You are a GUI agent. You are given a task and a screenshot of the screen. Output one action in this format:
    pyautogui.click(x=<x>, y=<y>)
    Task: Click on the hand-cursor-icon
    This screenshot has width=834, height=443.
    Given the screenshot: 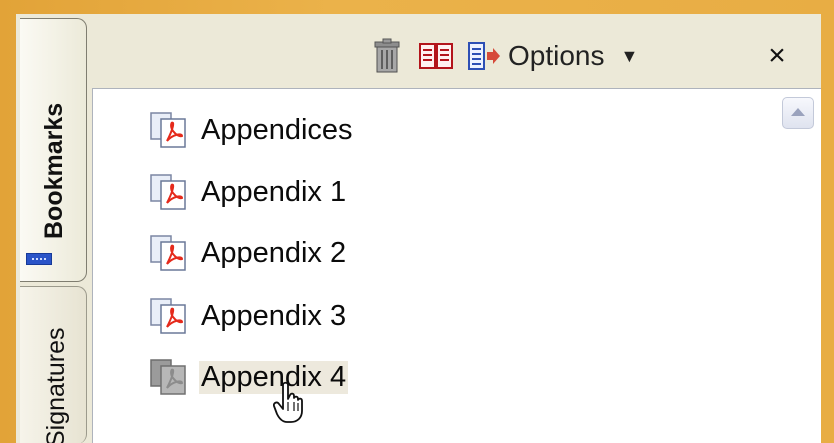 What is the action you would take?
    pyautogui.click(x=288, y=402)
    